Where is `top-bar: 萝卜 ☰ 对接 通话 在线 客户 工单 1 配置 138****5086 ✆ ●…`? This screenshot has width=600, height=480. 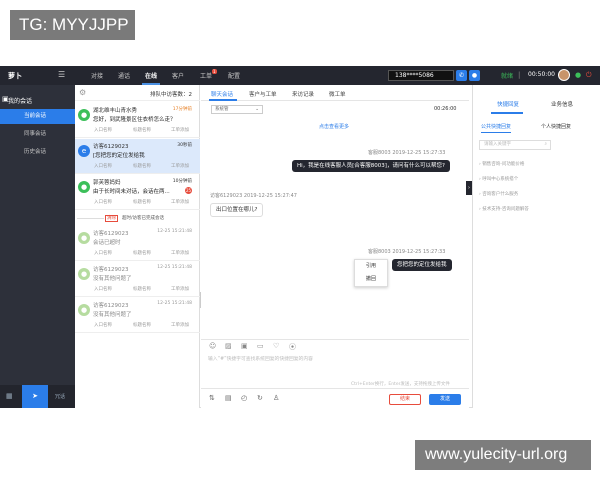 top-bar: 萝卜 ☰ 对接 通话 在线 客户 工单 1 配置 138****5086 ✆ ●… is located at coordinates (300, 75).